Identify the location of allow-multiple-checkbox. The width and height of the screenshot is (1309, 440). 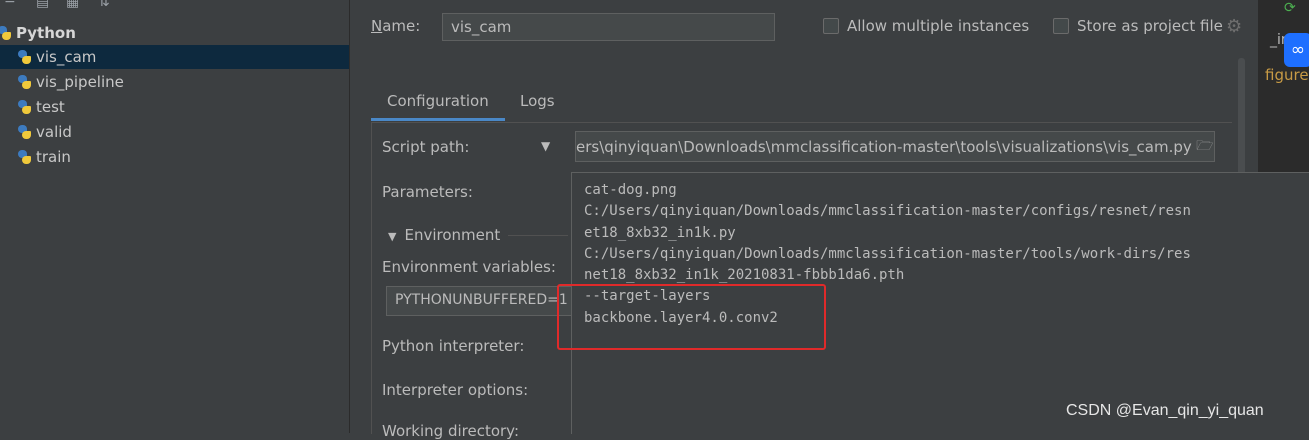
(831, 26).